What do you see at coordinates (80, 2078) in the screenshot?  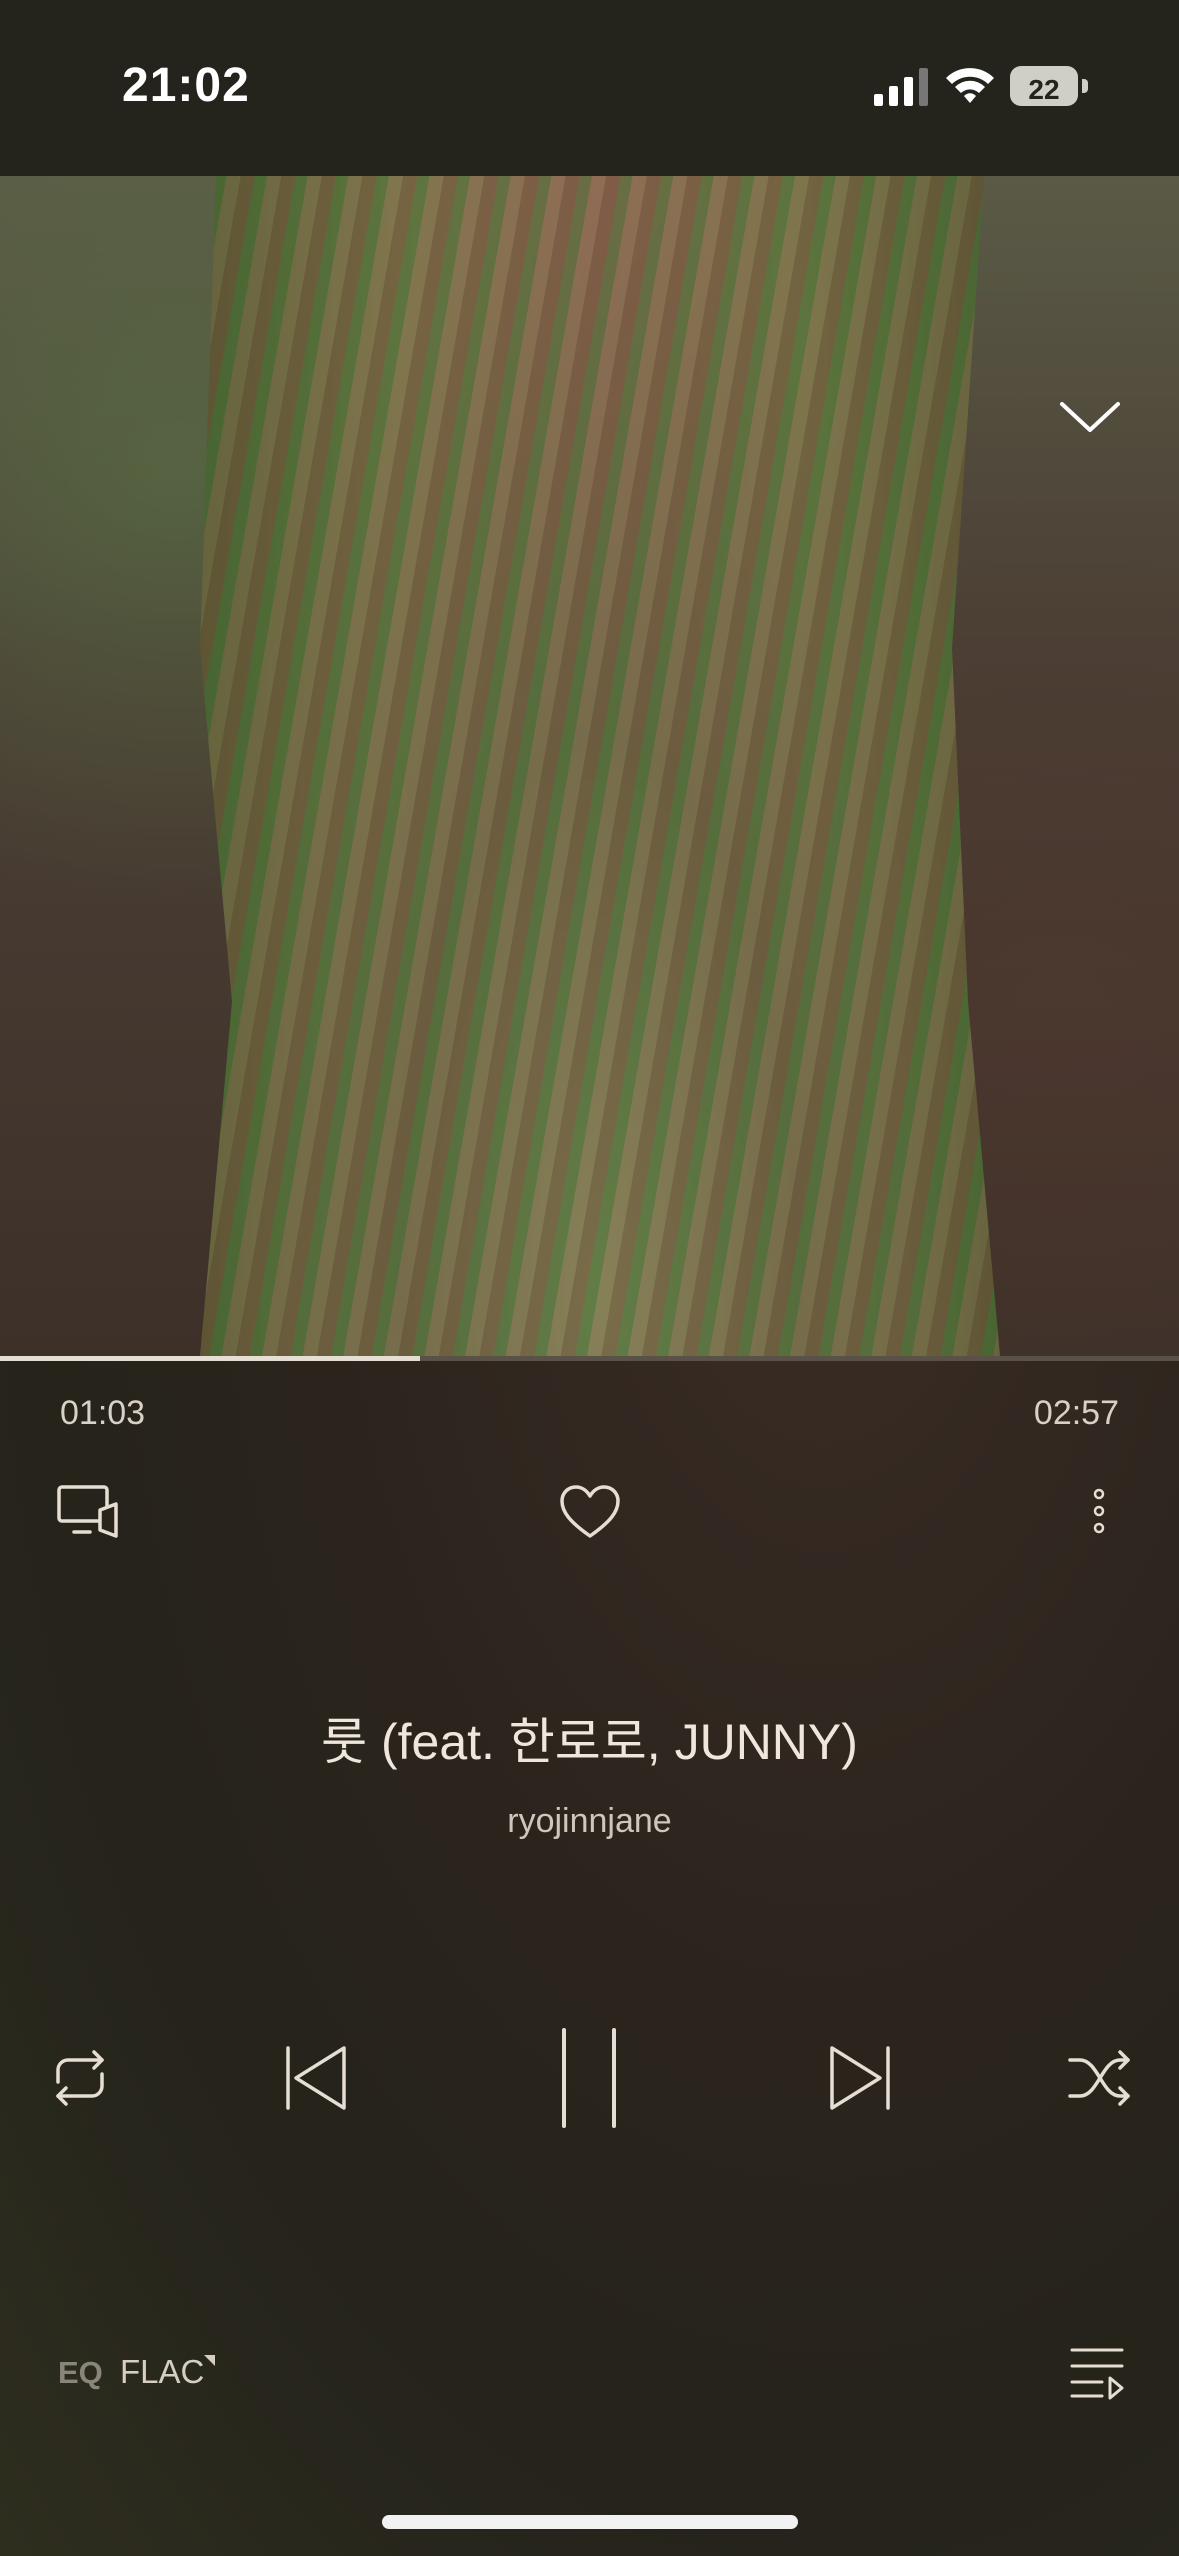 I see `repeat-icon` at bounding box center [80, 2078].